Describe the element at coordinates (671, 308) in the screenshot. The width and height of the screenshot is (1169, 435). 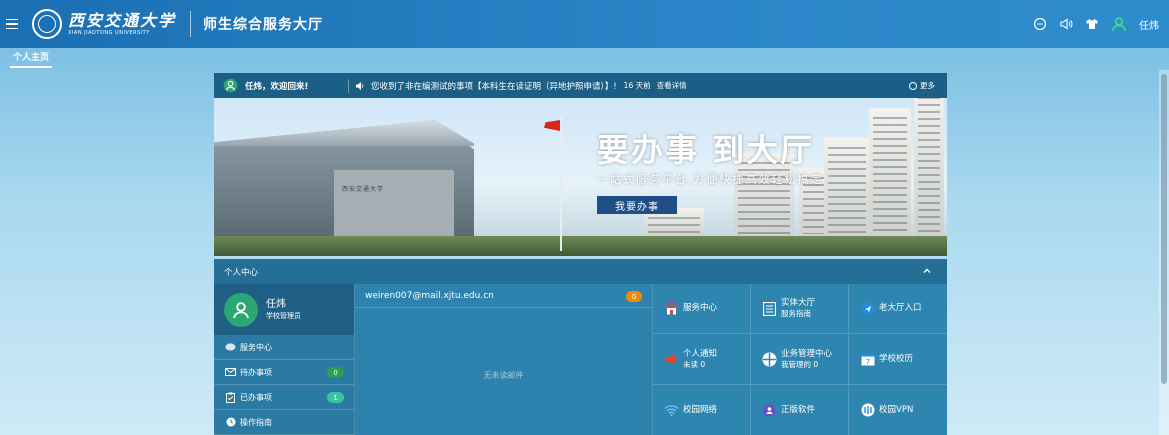
I see `house-icon` at that location.